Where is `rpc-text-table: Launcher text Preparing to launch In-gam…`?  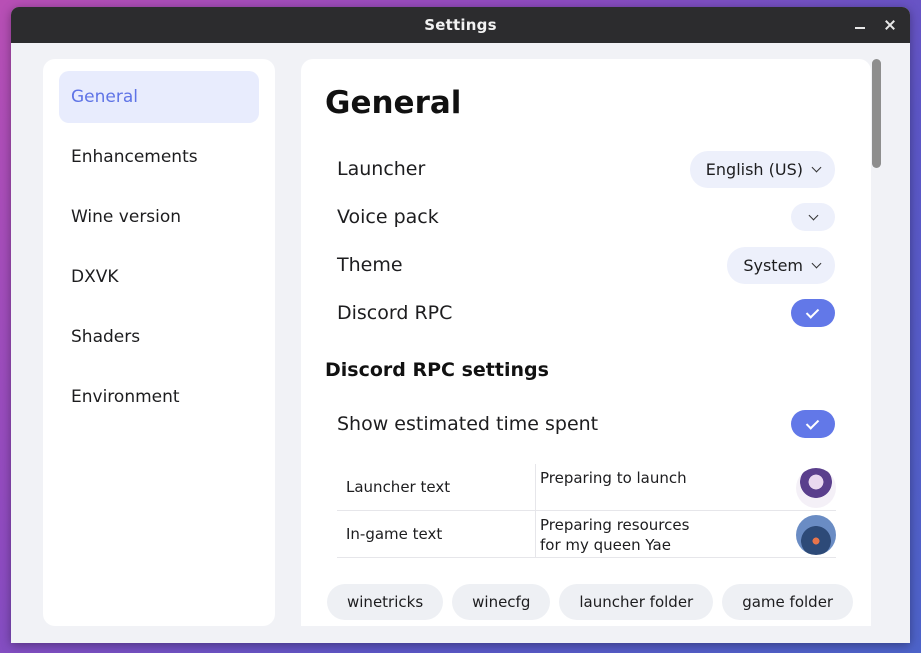
rpc-text-table: Launcher text Preparing to launch In-gam… is located at coordinates (586, 511).